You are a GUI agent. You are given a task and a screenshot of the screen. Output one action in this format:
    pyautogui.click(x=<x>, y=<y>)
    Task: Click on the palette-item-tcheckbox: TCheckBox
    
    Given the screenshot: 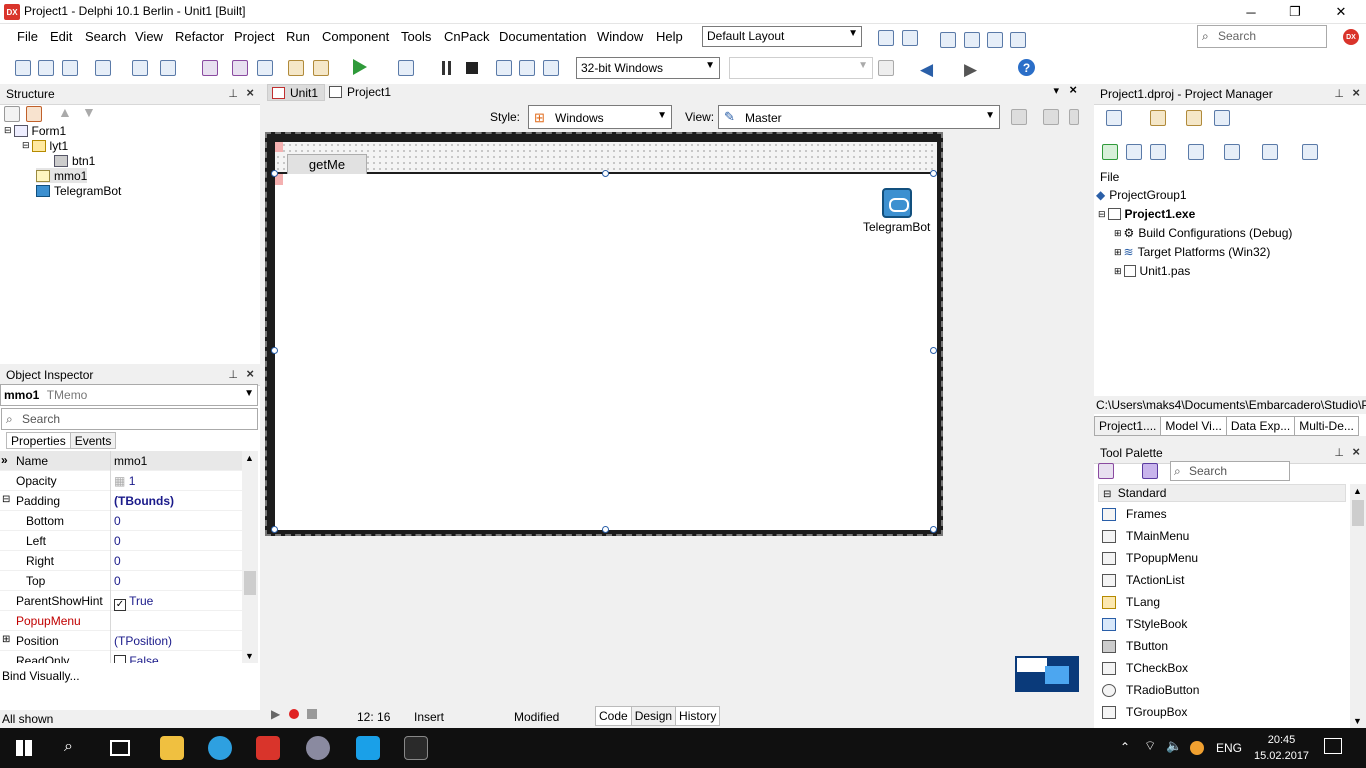 What is the action you would take?
    pyautogui.click(x=1145, y=668)
    